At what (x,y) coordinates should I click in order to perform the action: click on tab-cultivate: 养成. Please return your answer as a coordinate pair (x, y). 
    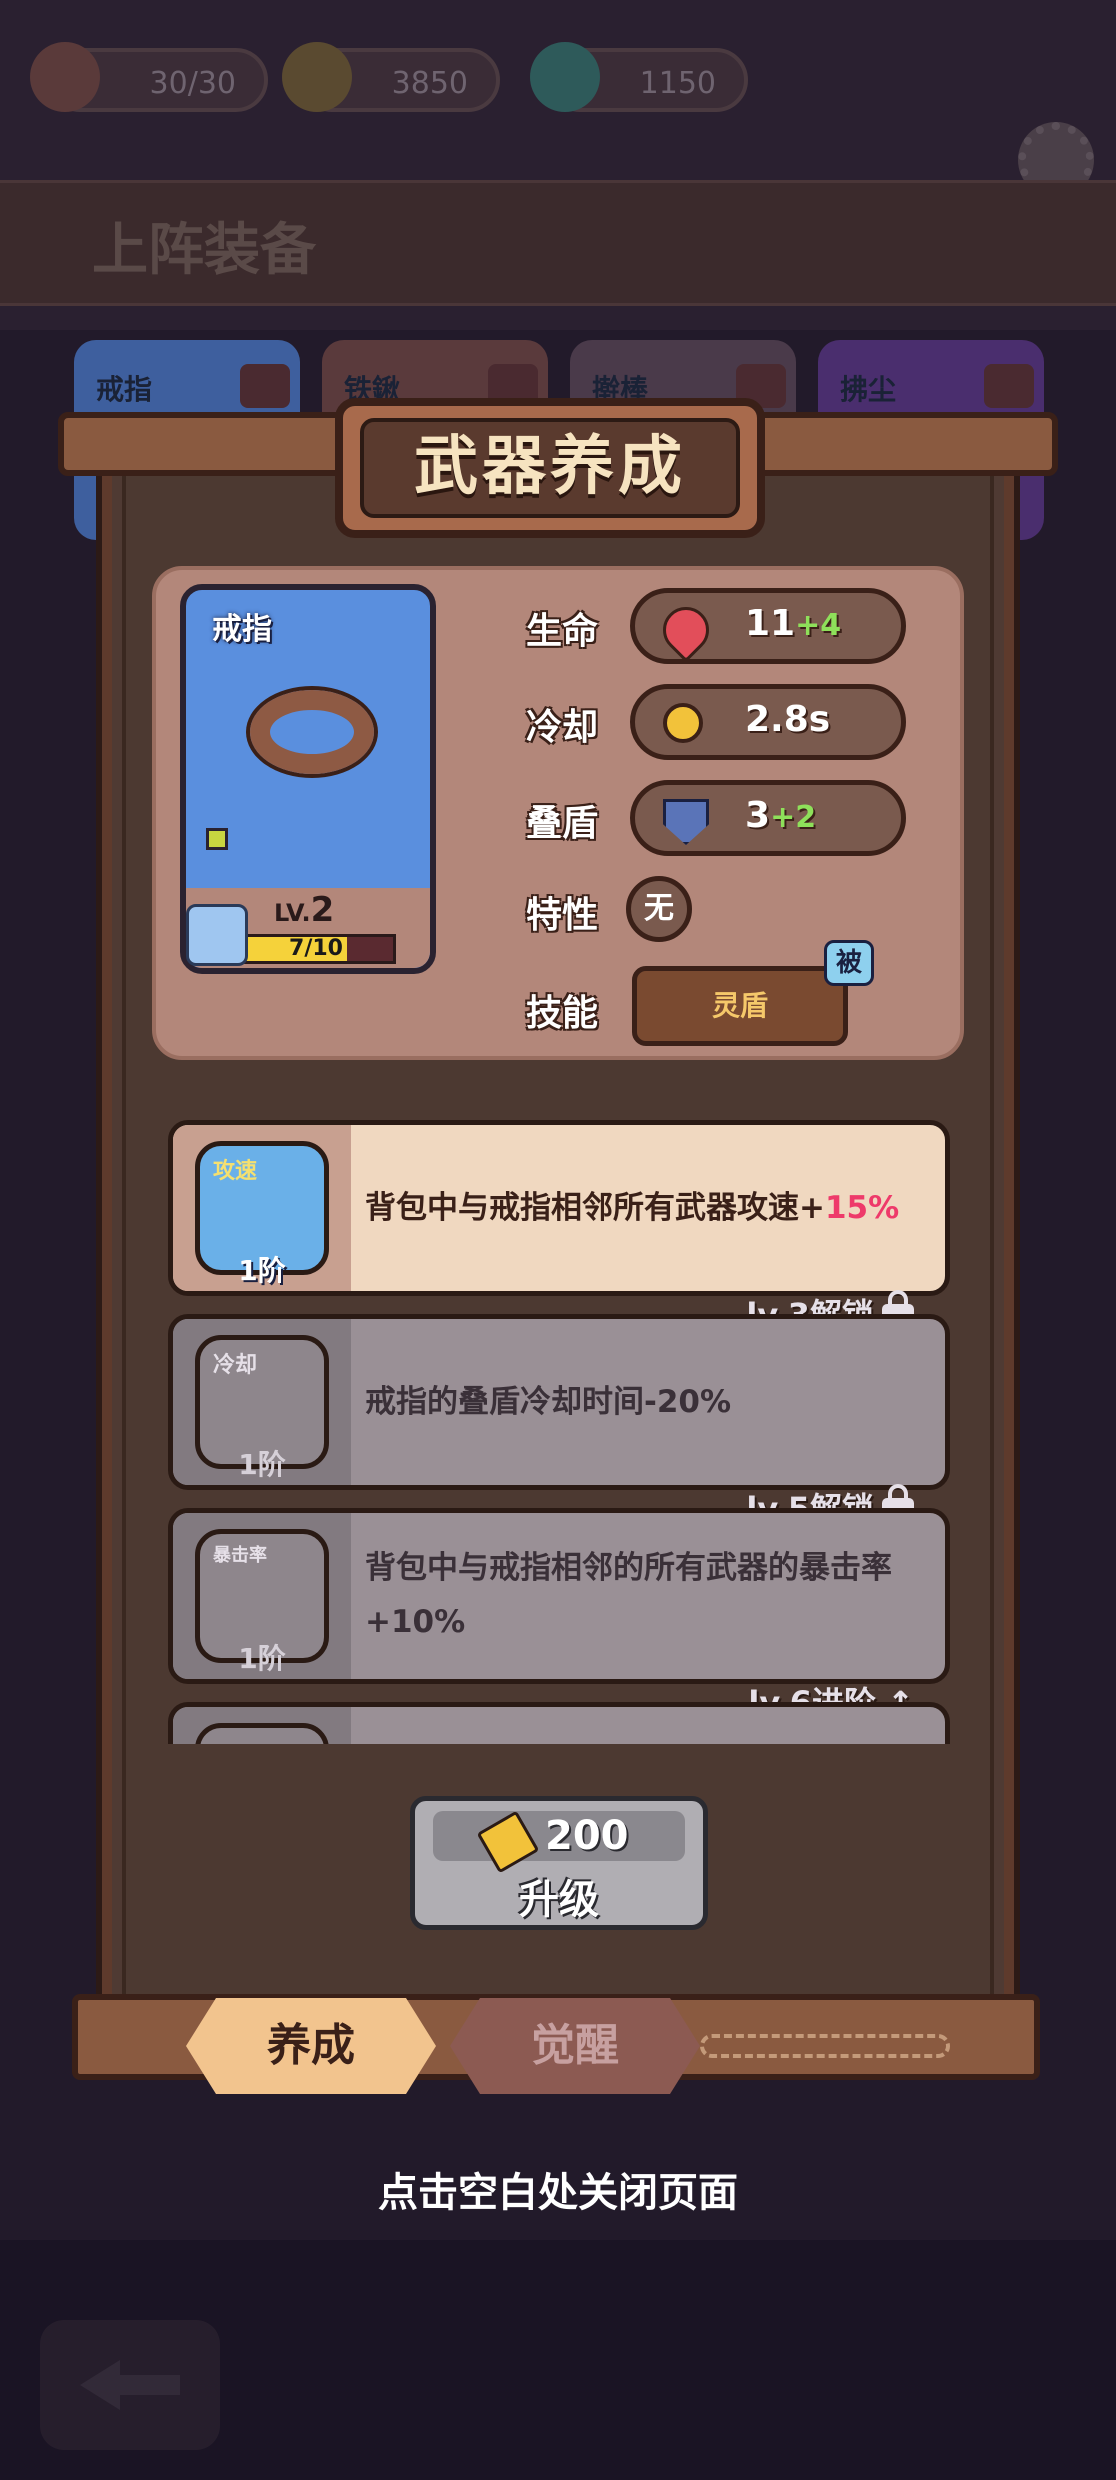
    Looking at the image, I should click on (311, 2046).